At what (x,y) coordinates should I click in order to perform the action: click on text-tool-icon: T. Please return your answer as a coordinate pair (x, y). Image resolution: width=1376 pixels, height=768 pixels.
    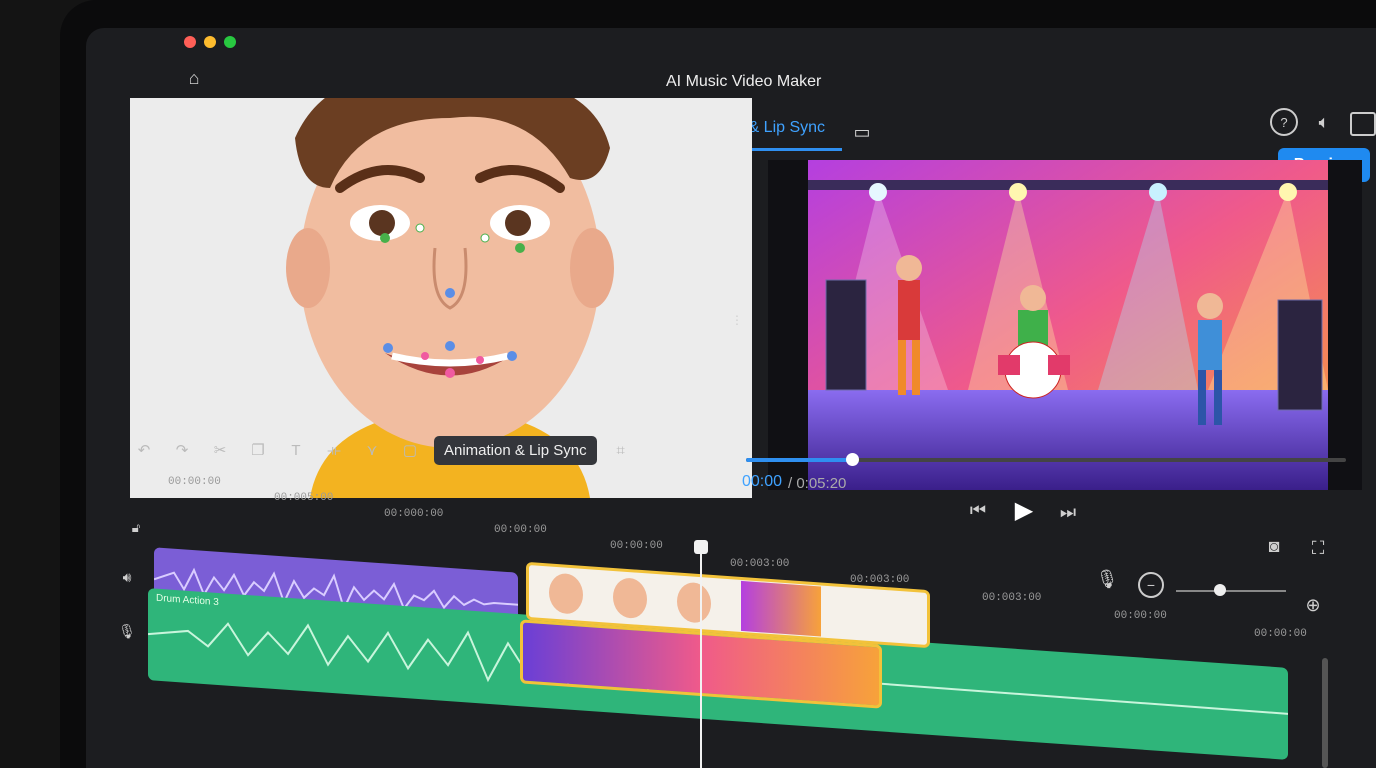
    Looking at the image, I should click on (296, 450).